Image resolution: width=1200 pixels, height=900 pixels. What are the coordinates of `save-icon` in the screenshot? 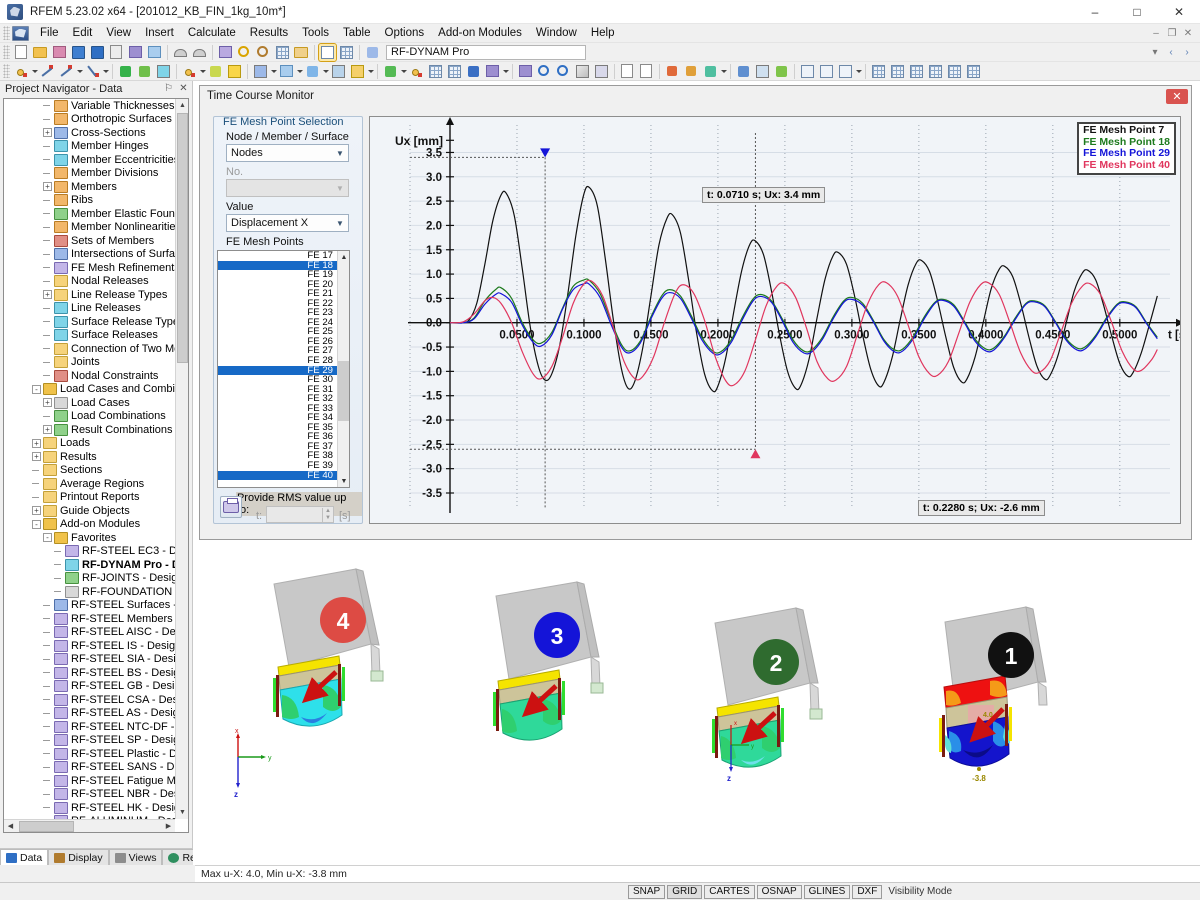 It's located at (97, 52).